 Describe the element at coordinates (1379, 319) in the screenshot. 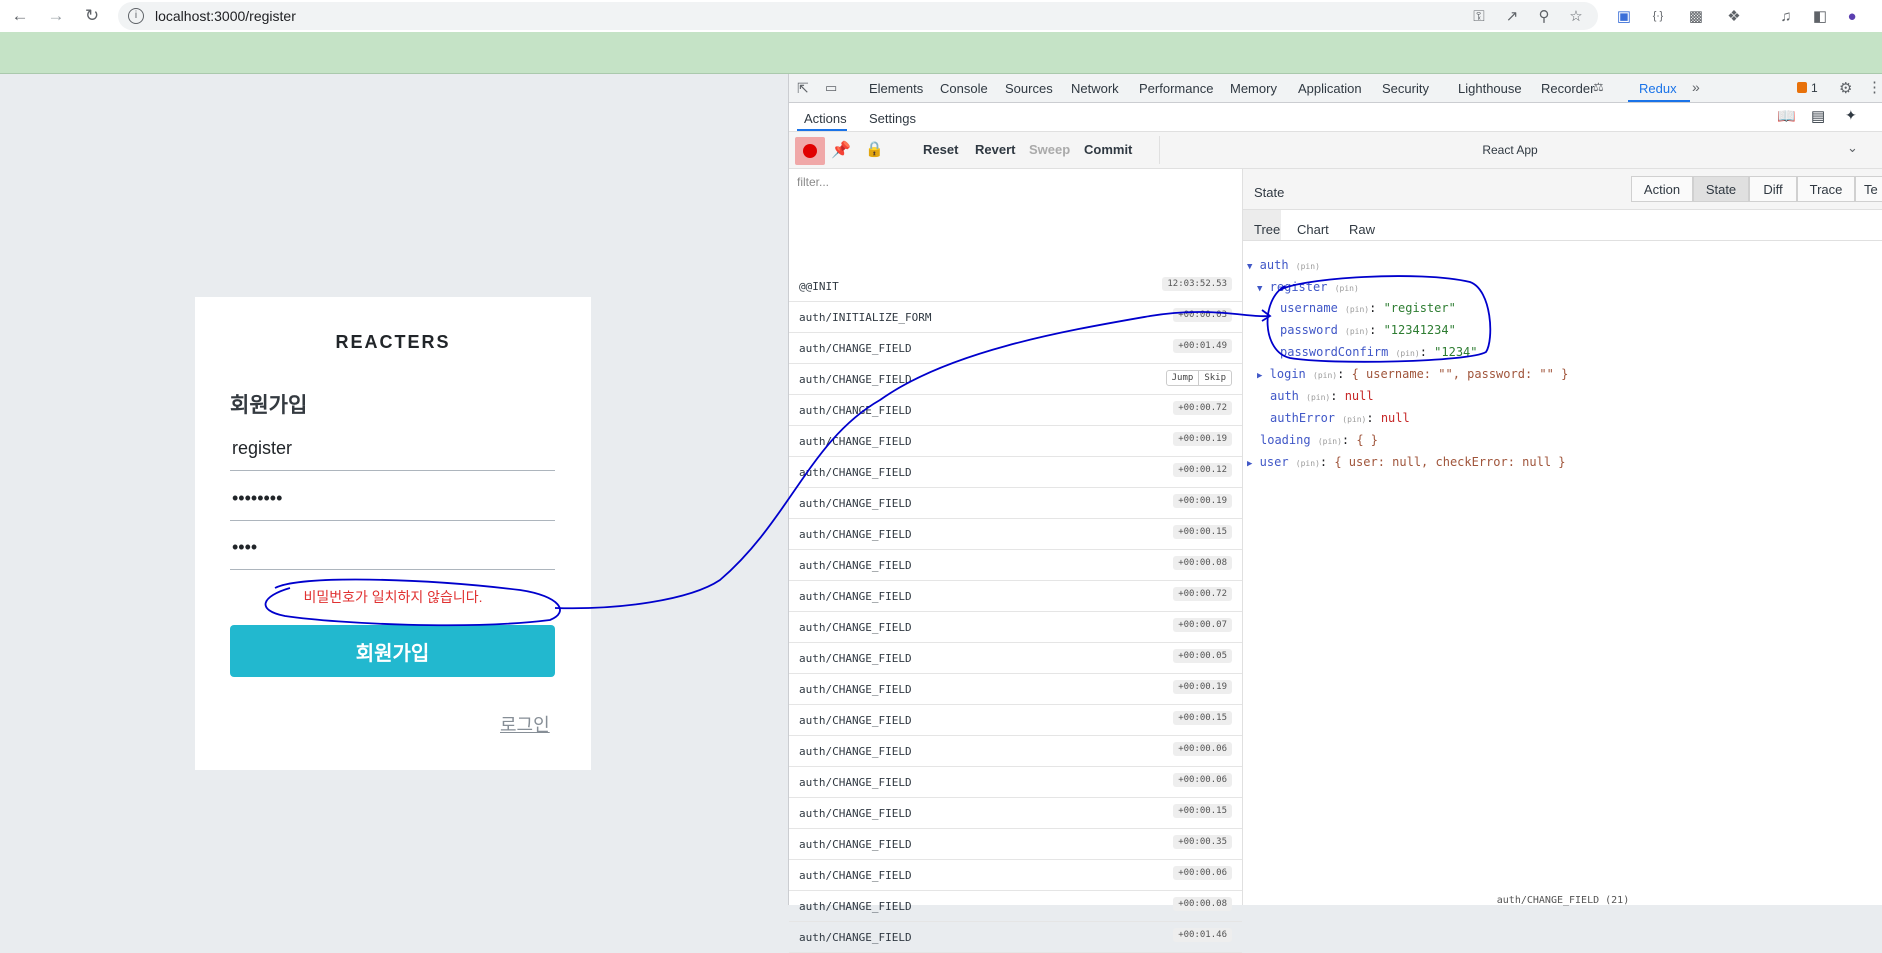

I see `annotation-circle-state` at that location.